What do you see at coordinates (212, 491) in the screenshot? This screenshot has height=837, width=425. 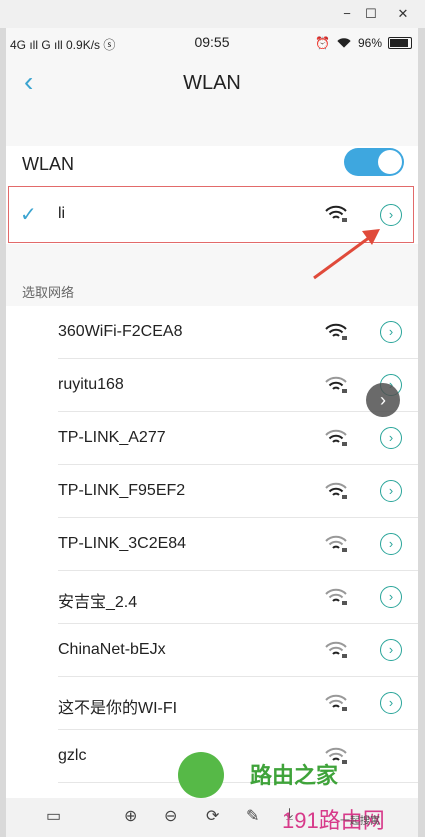 I see `network-row: TP-LINK_F95EF2 ›` at bounding box center [212, 491].